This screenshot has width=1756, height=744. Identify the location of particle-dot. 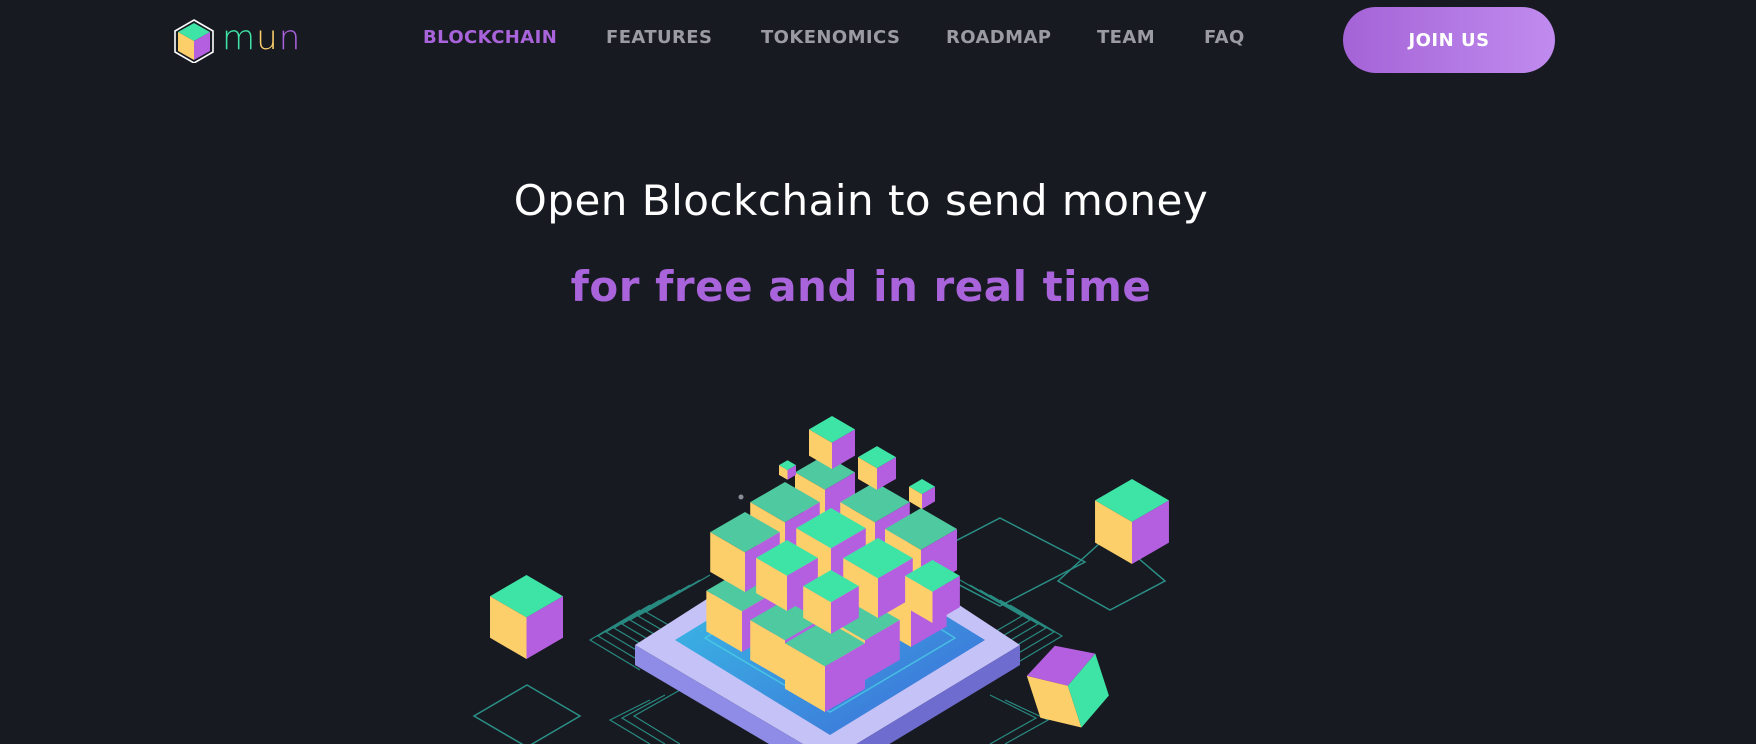
(741, 497).